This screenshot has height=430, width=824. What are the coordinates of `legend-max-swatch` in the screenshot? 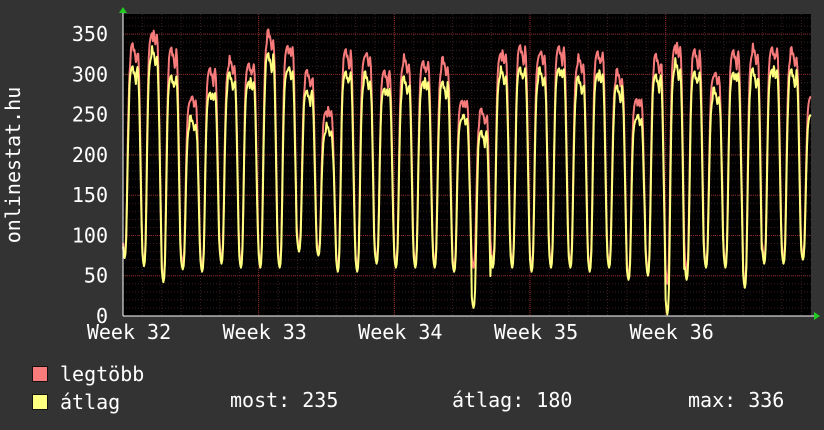 It's located at (40, 374).